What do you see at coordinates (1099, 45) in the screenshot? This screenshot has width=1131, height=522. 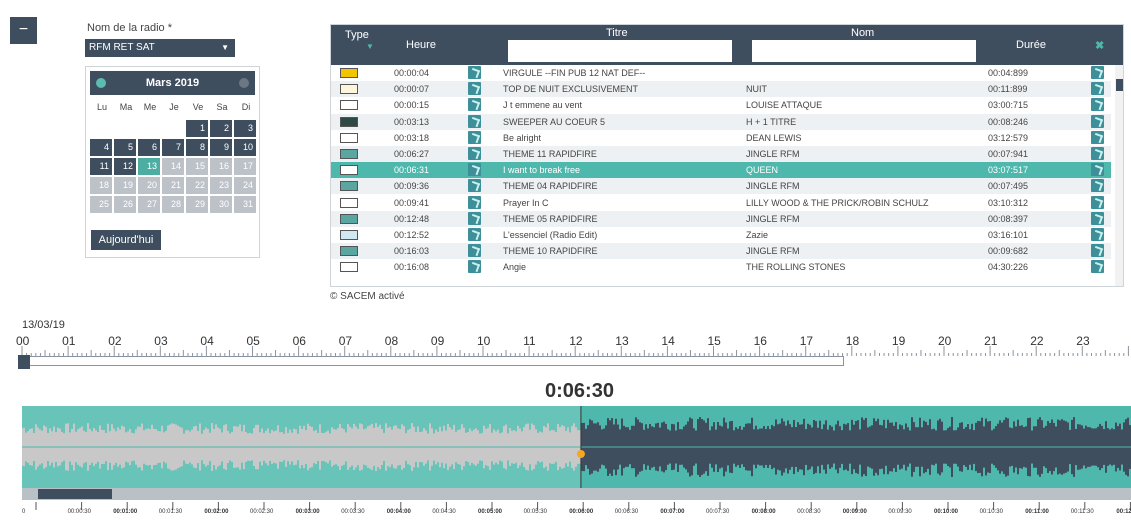 I see `clear-filters-icon: ✖` at bounding box center [1099, 45].